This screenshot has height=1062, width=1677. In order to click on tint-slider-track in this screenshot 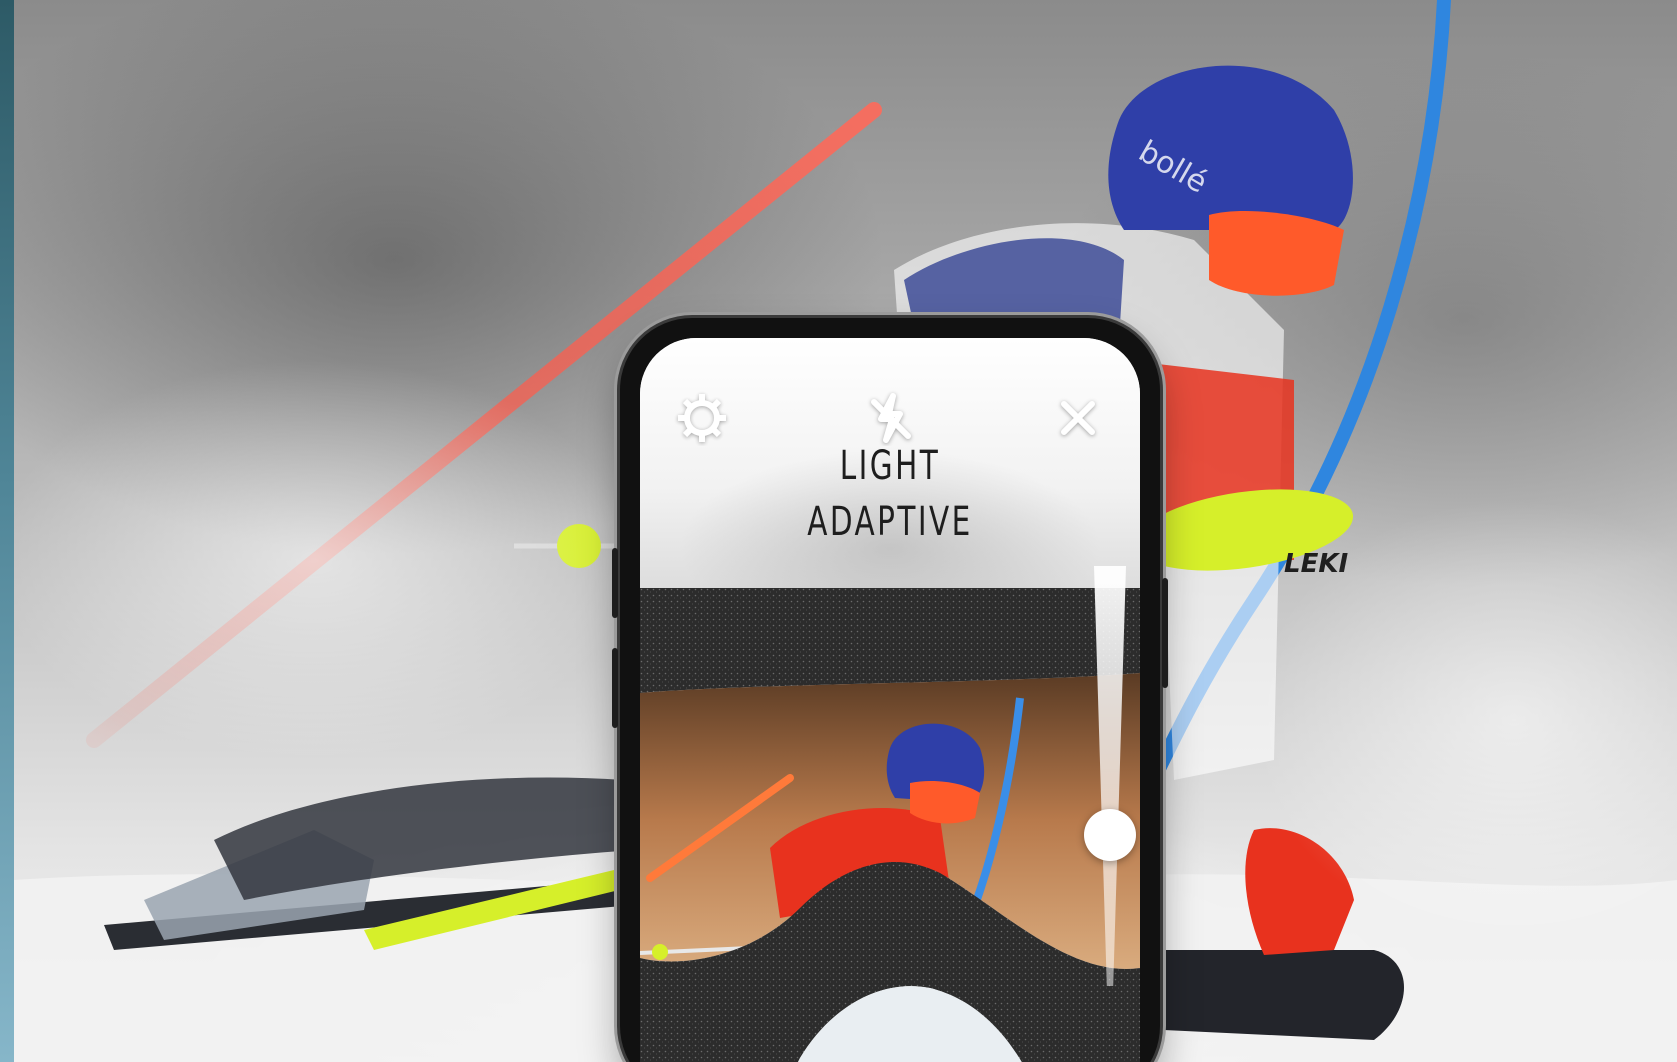, I will do `click(1110, 776)`.